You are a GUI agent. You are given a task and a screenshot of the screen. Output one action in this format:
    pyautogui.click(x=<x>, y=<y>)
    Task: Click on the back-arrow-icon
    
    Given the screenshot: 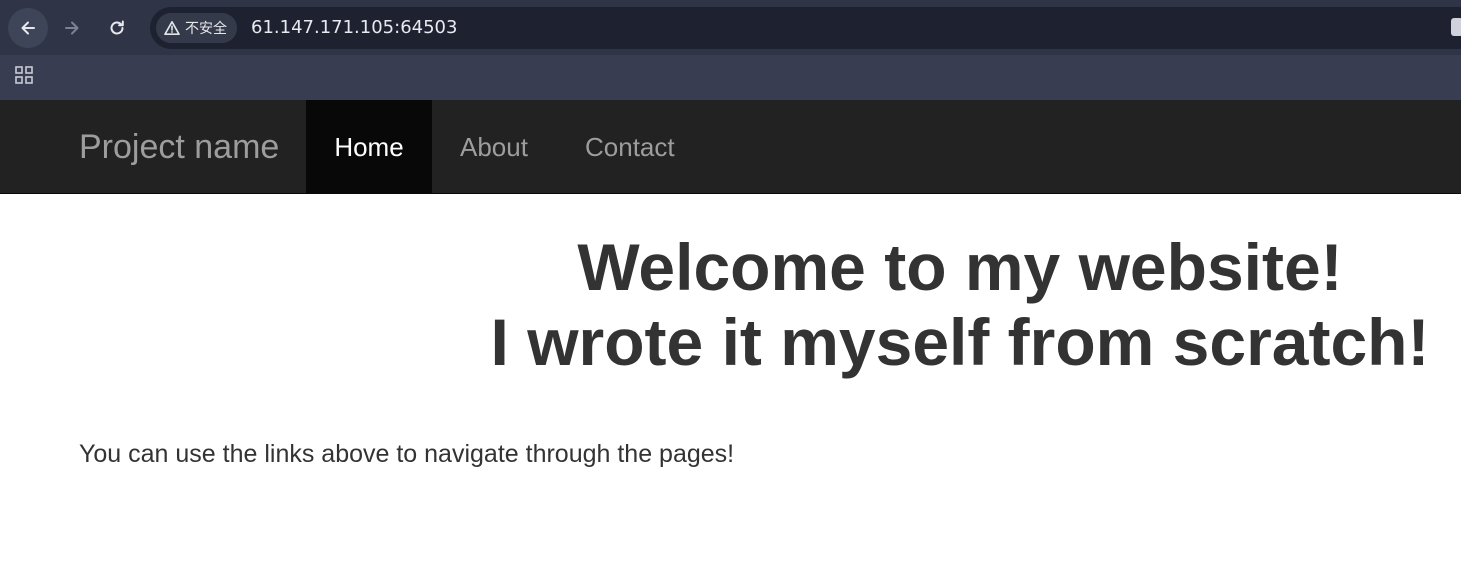 What is the action you would take?
    pyautogui.click(x=28, y=28)
    